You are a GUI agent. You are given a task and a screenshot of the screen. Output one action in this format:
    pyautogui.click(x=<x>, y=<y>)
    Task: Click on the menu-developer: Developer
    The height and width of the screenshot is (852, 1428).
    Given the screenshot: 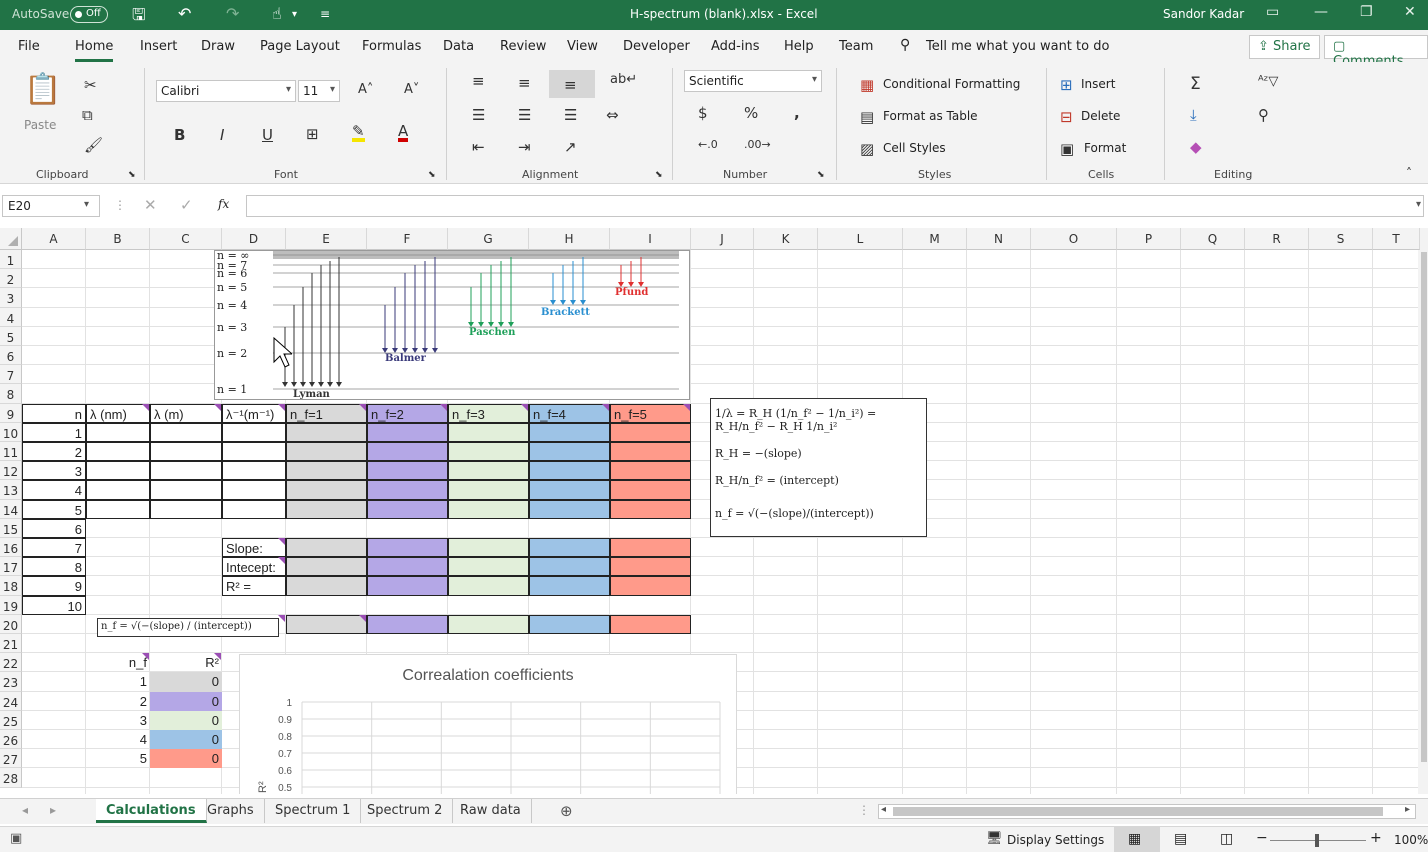 What is the action you would take?
    pyautogui.click(x=656, y=46)
    